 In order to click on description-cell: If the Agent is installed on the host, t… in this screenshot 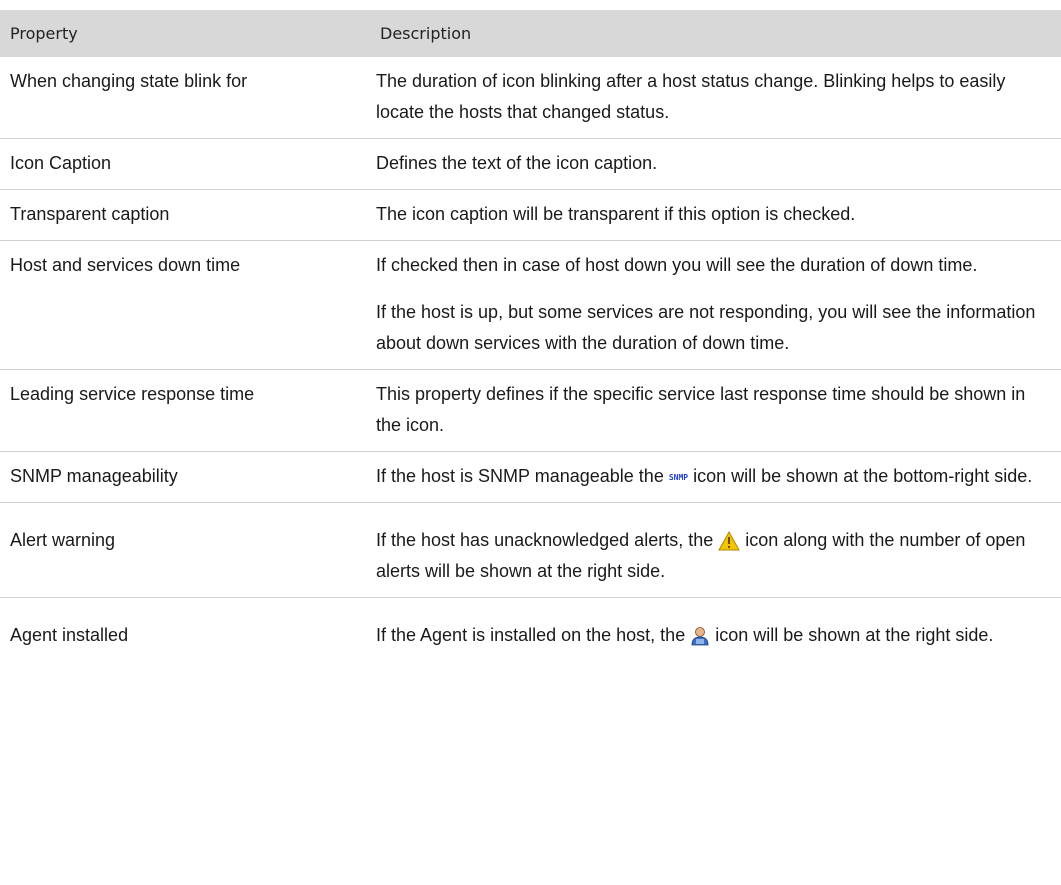, I will do `click(715, 629)`.